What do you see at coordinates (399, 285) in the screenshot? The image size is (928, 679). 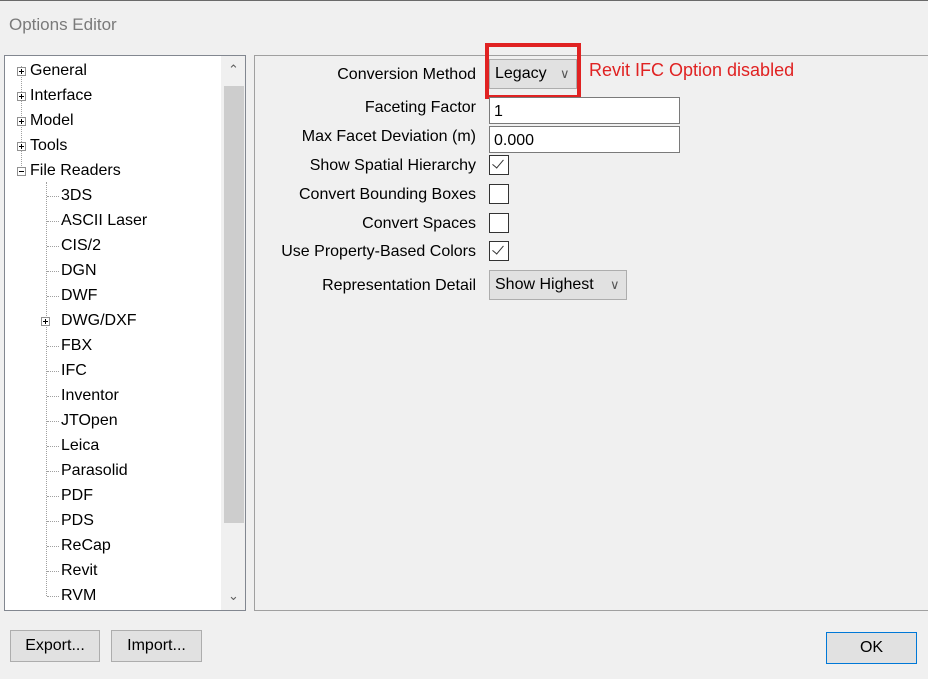 I see `representation-detail-label: Representation Detail` at bounding box center [399, 285].